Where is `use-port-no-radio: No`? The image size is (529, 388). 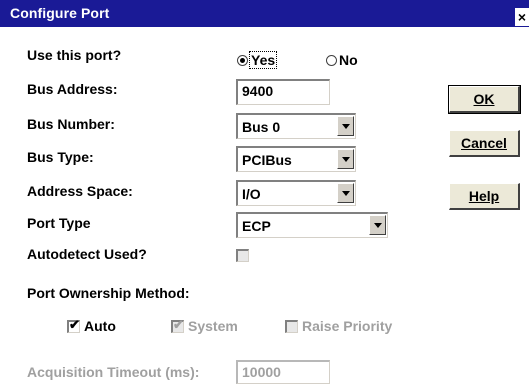 use-port-no-radio: No is located at coordinates (342, 60).